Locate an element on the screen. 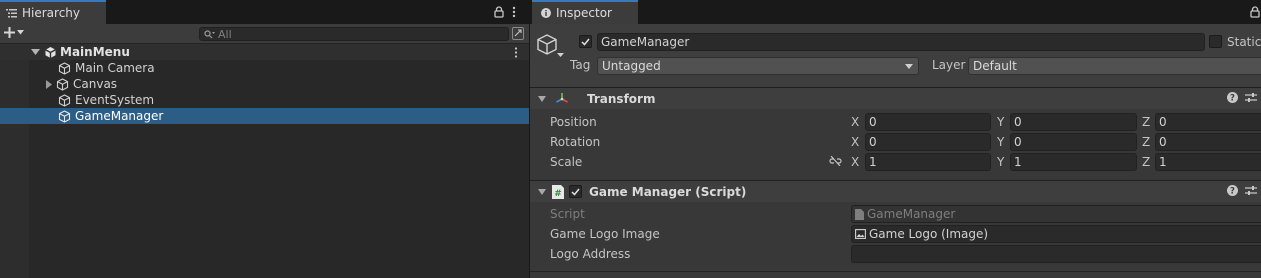 Image resolution: width=1261 pixels, height=278 pixels. scale-label: Scale is located at coordinates (566, 162).